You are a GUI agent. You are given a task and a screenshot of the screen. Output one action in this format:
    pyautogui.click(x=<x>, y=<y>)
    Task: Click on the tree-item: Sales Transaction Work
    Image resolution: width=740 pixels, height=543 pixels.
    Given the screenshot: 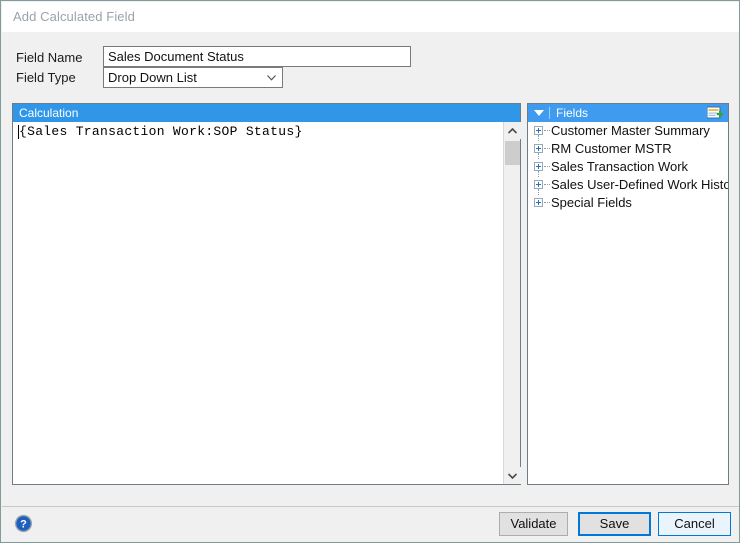 What is the action you would take?
    pyautogui.click(x=628, y=167)
    